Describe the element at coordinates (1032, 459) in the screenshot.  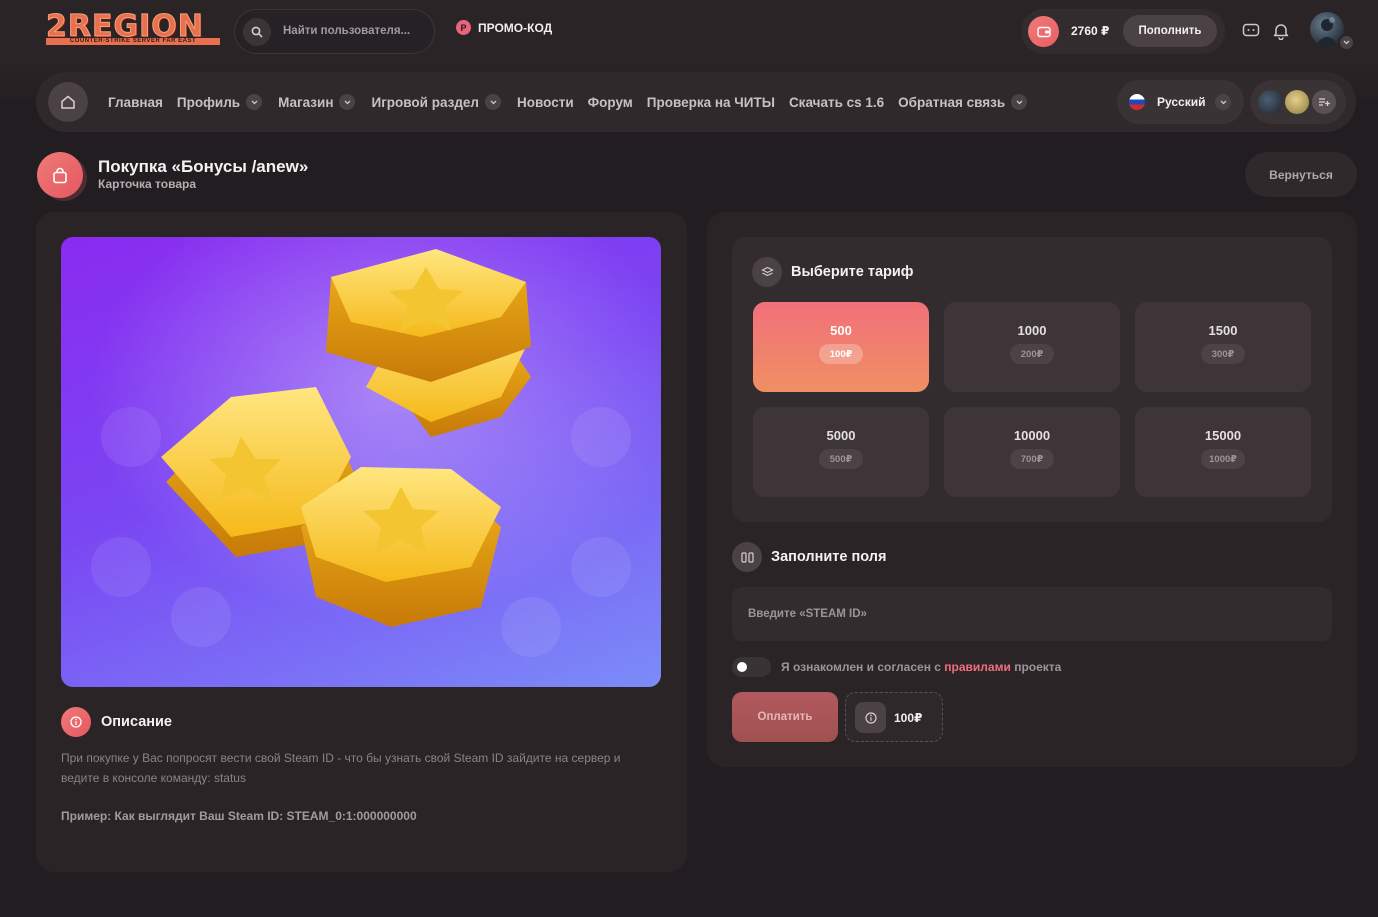
I see `tariff-price: 700₽` at that location.